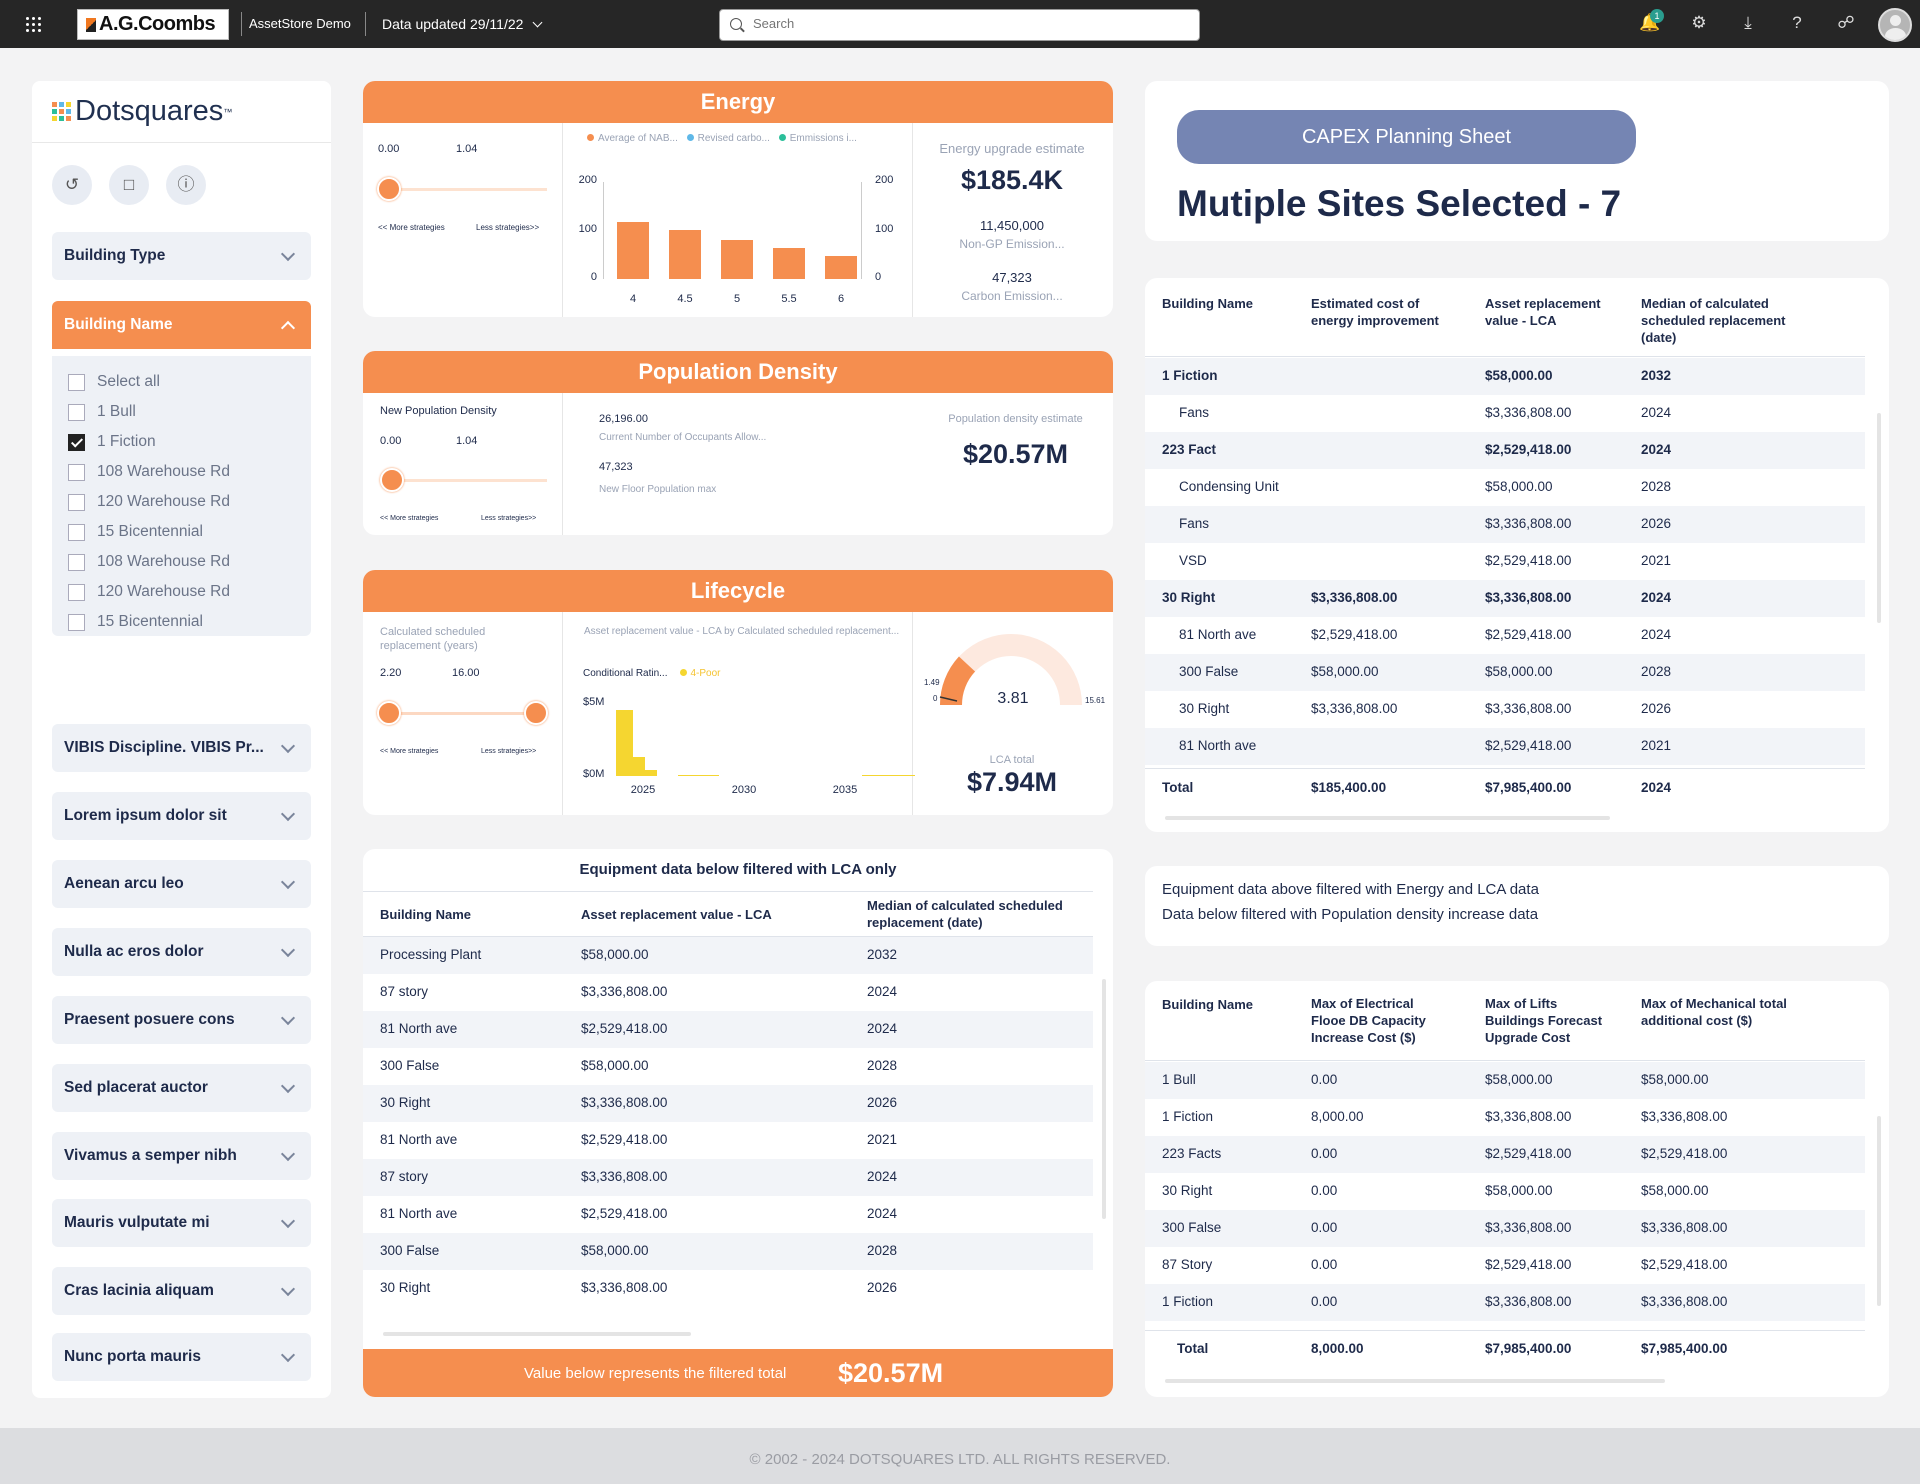 This screenshot has width=1920, height=1484. Describe the element at coordinates (462, 24) in the screenshot. I see `data-updated-dropdown: Data updated 29/11/22` at that location.